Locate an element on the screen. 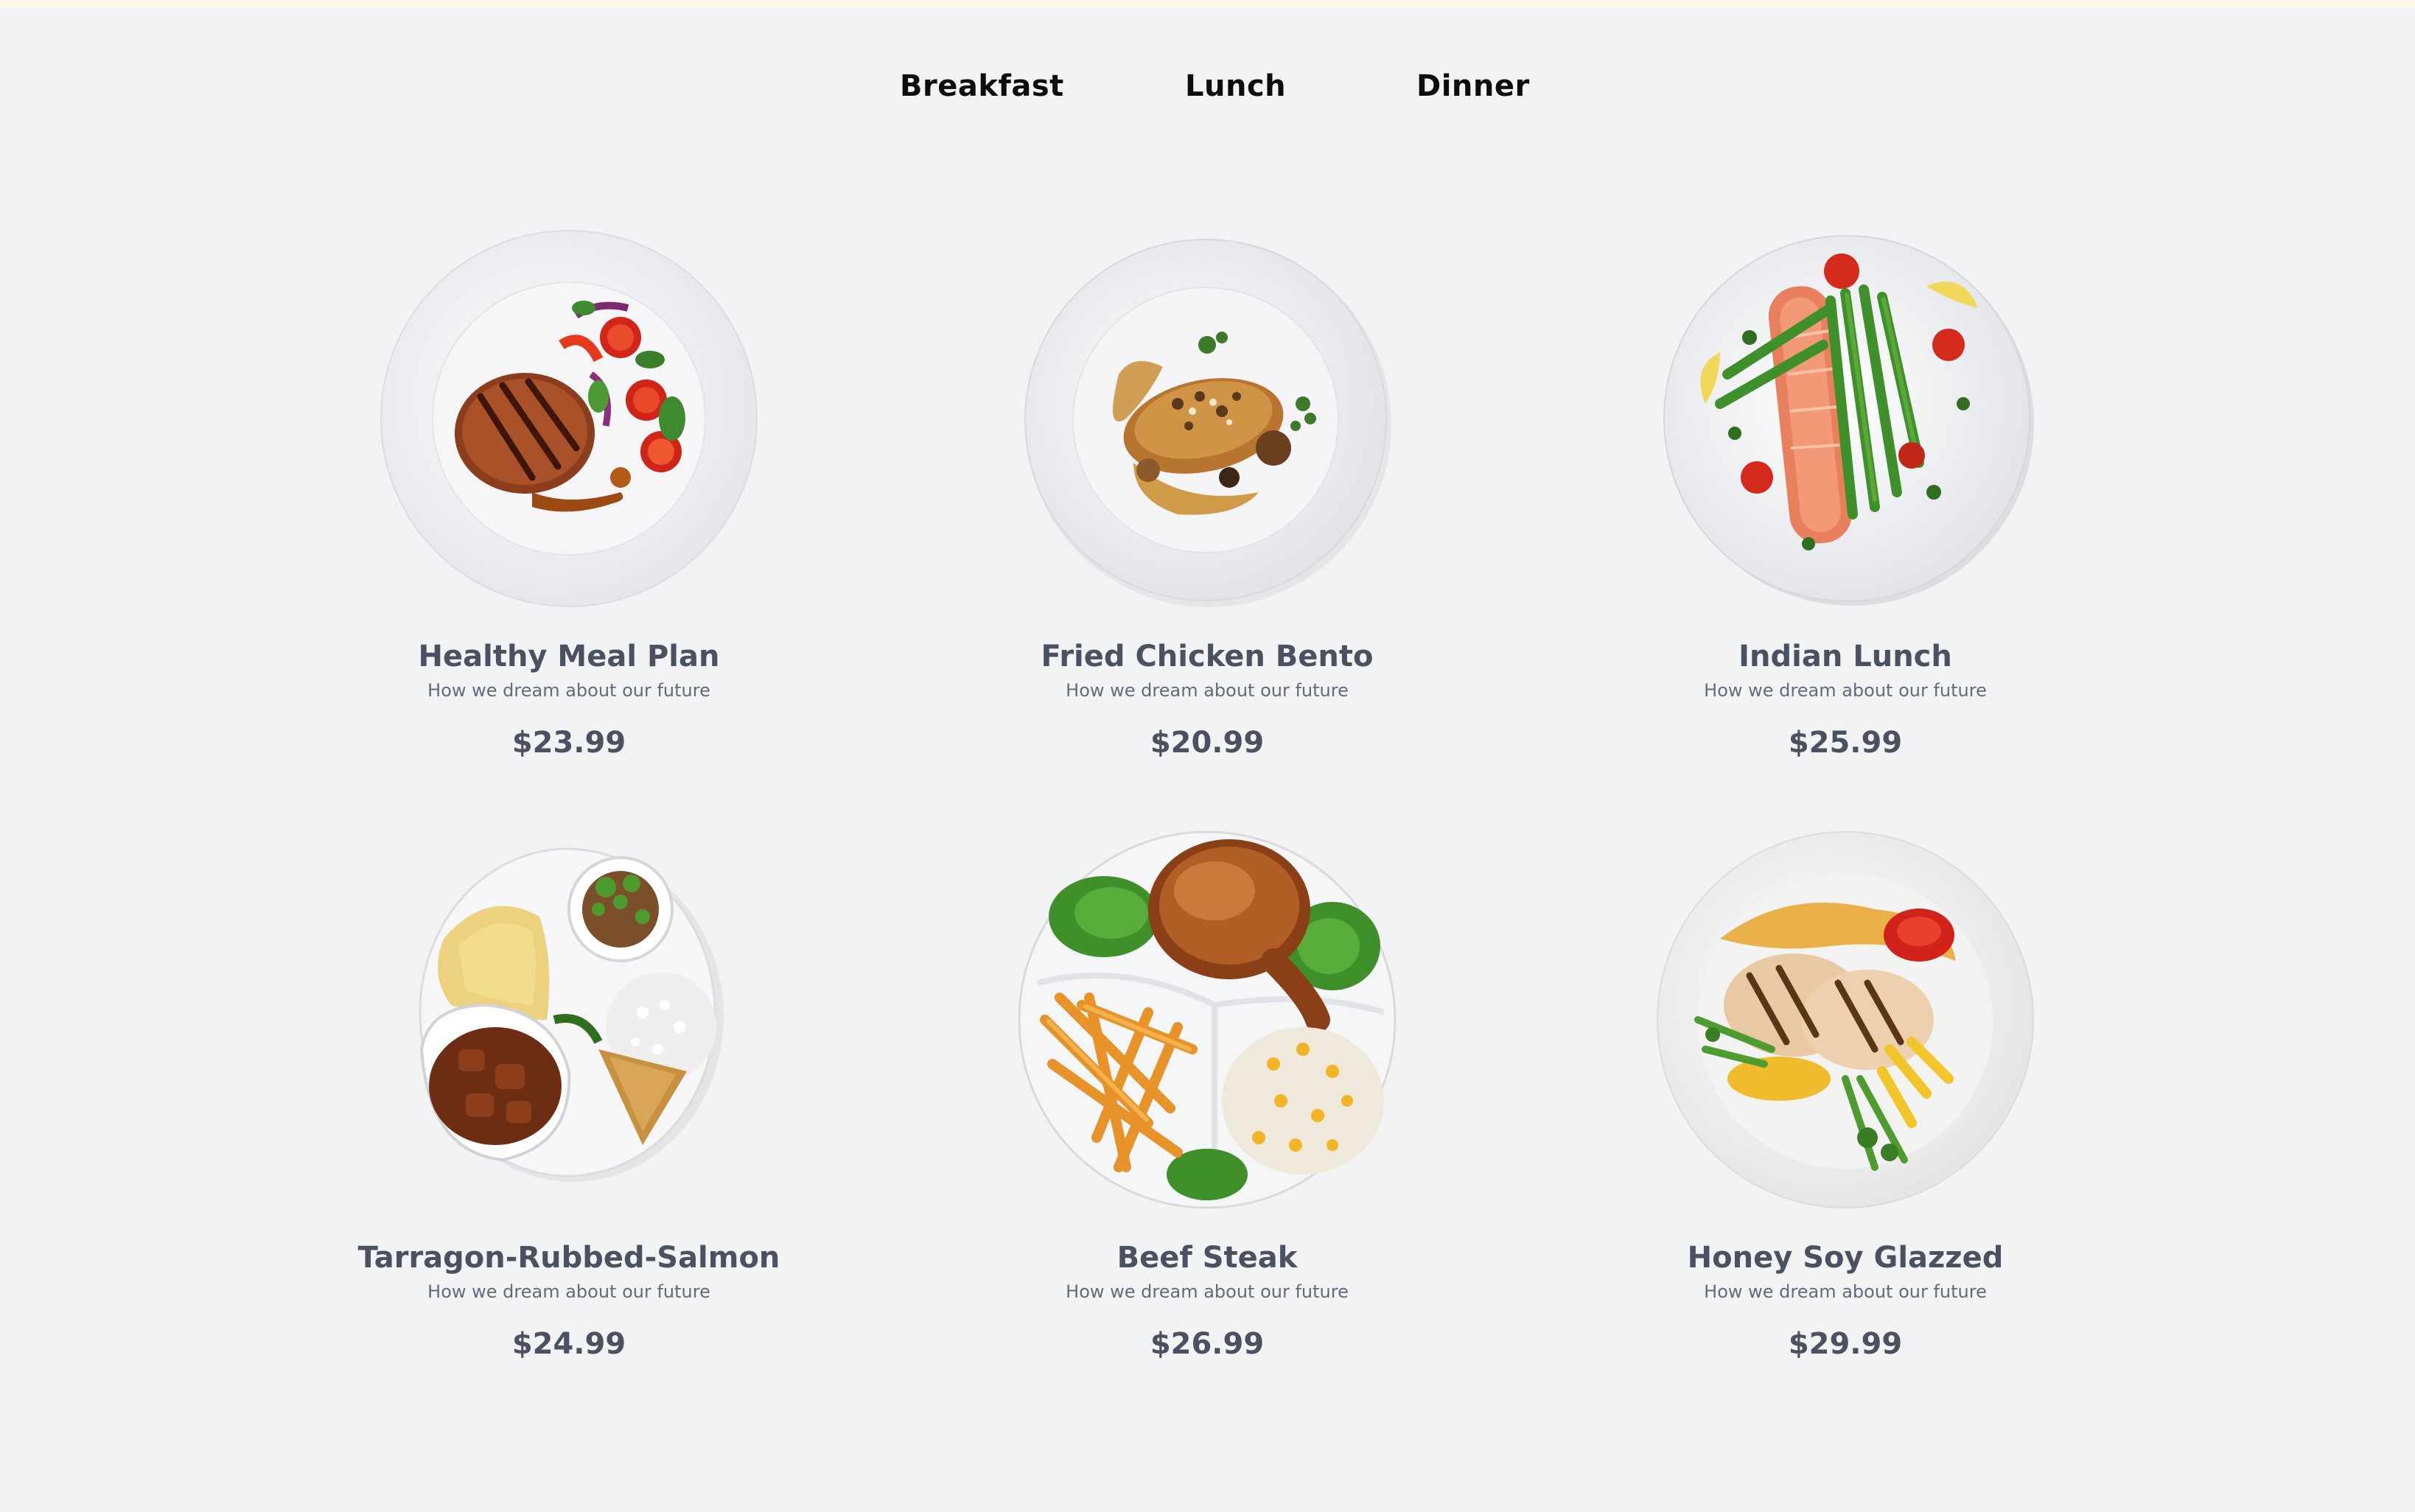  dish-image-grilled-pork-chop is located at coordinates (569, 418).